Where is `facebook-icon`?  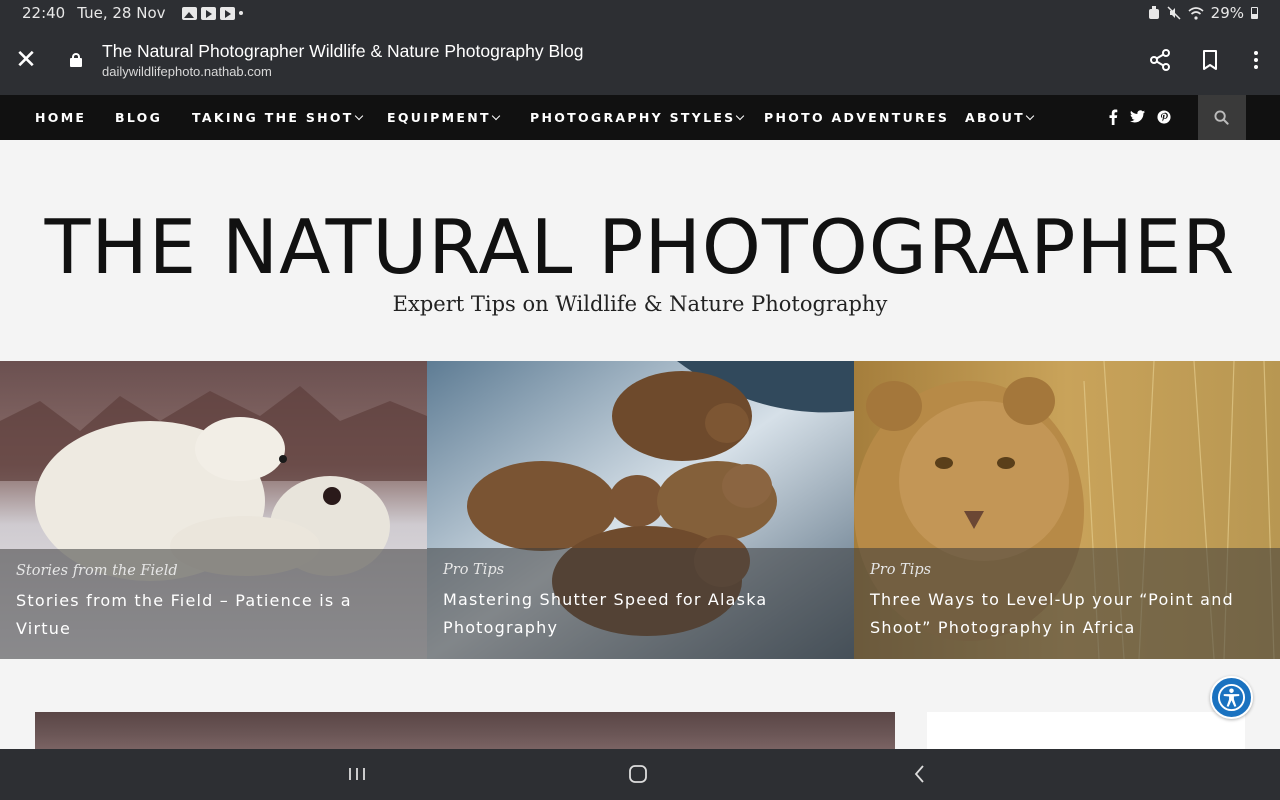
facebook-icon is located at coordinates (1113, 117).